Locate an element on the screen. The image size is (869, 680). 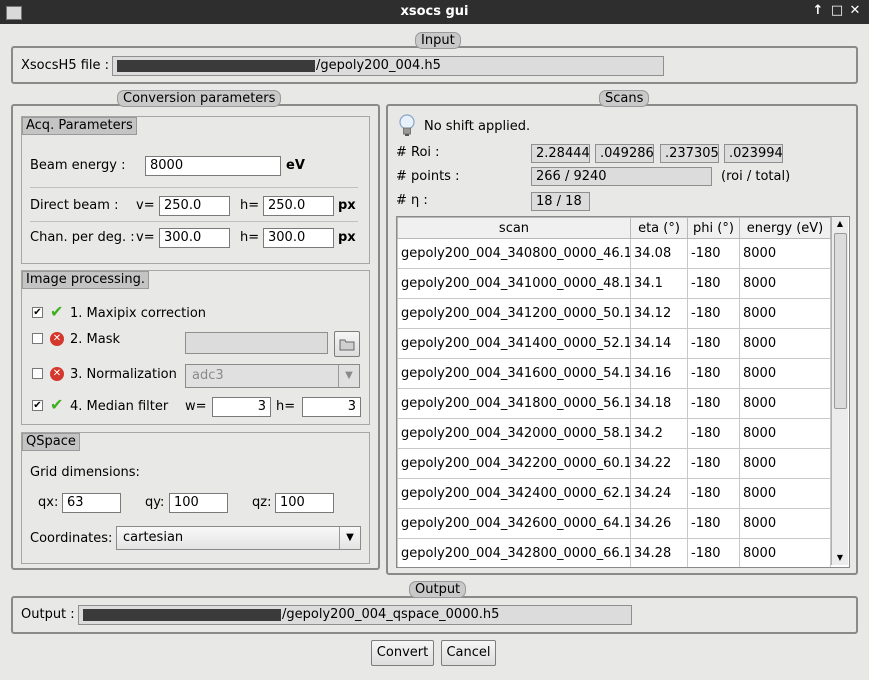
scrollbar-thumb is located at coordinates (840, 321).